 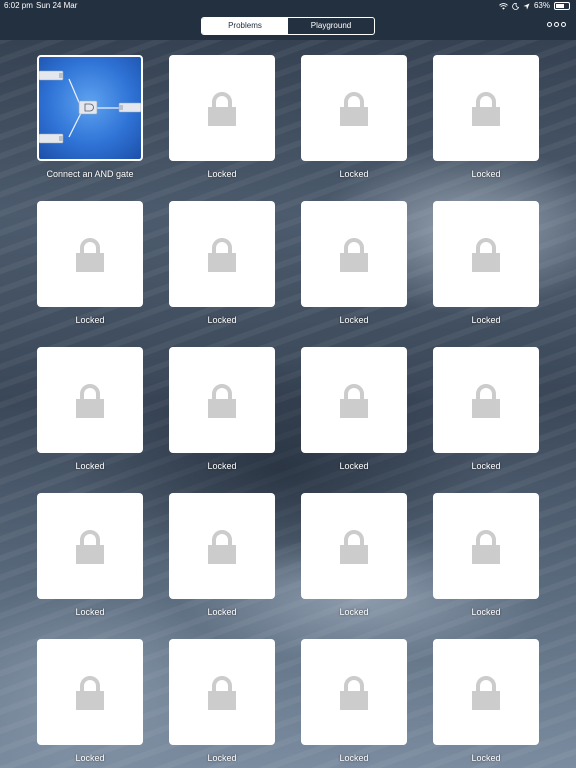 I want to click on more-icon, so click(x=556, y=24).